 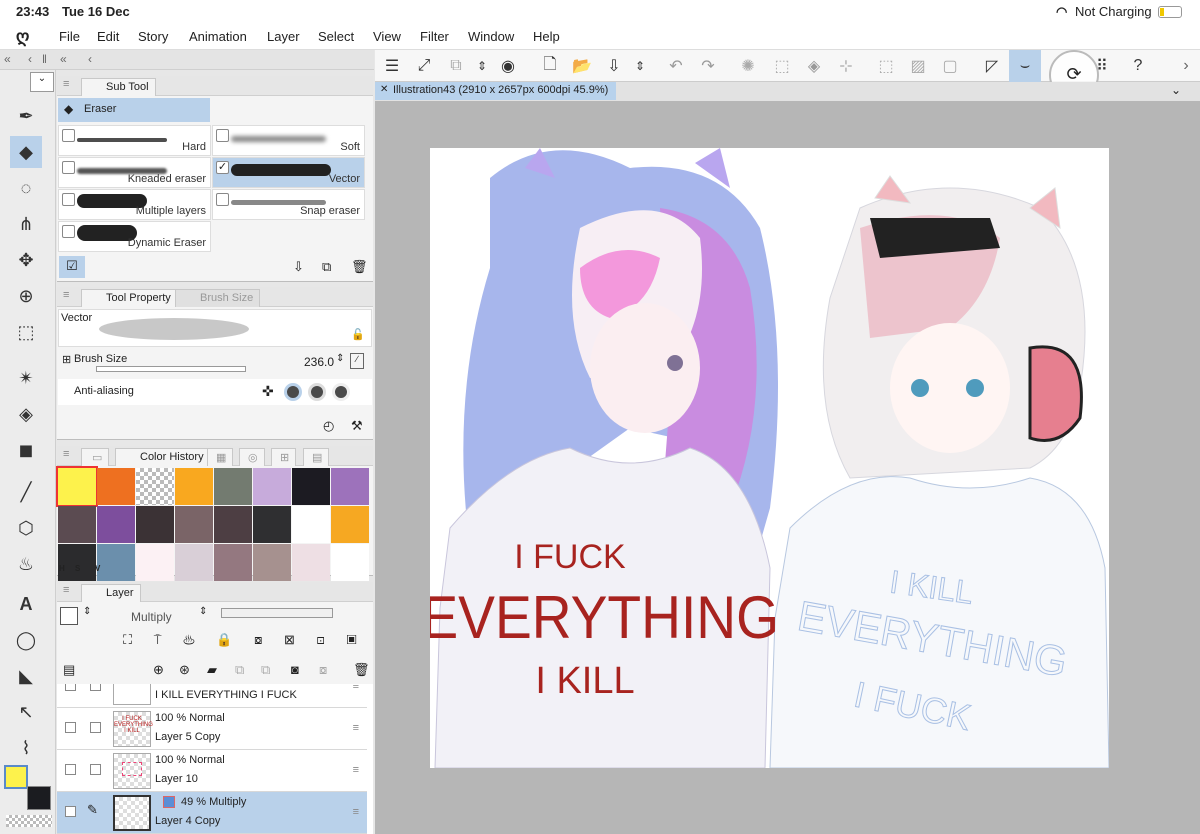 I want to click on menu-story: Story, so click(x=153, y=36).